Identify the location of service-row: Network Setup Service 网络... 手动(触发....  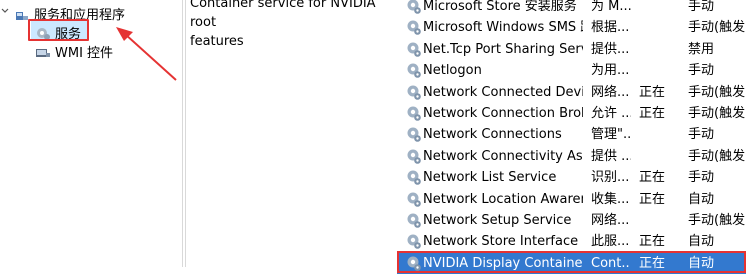
(571, 220).